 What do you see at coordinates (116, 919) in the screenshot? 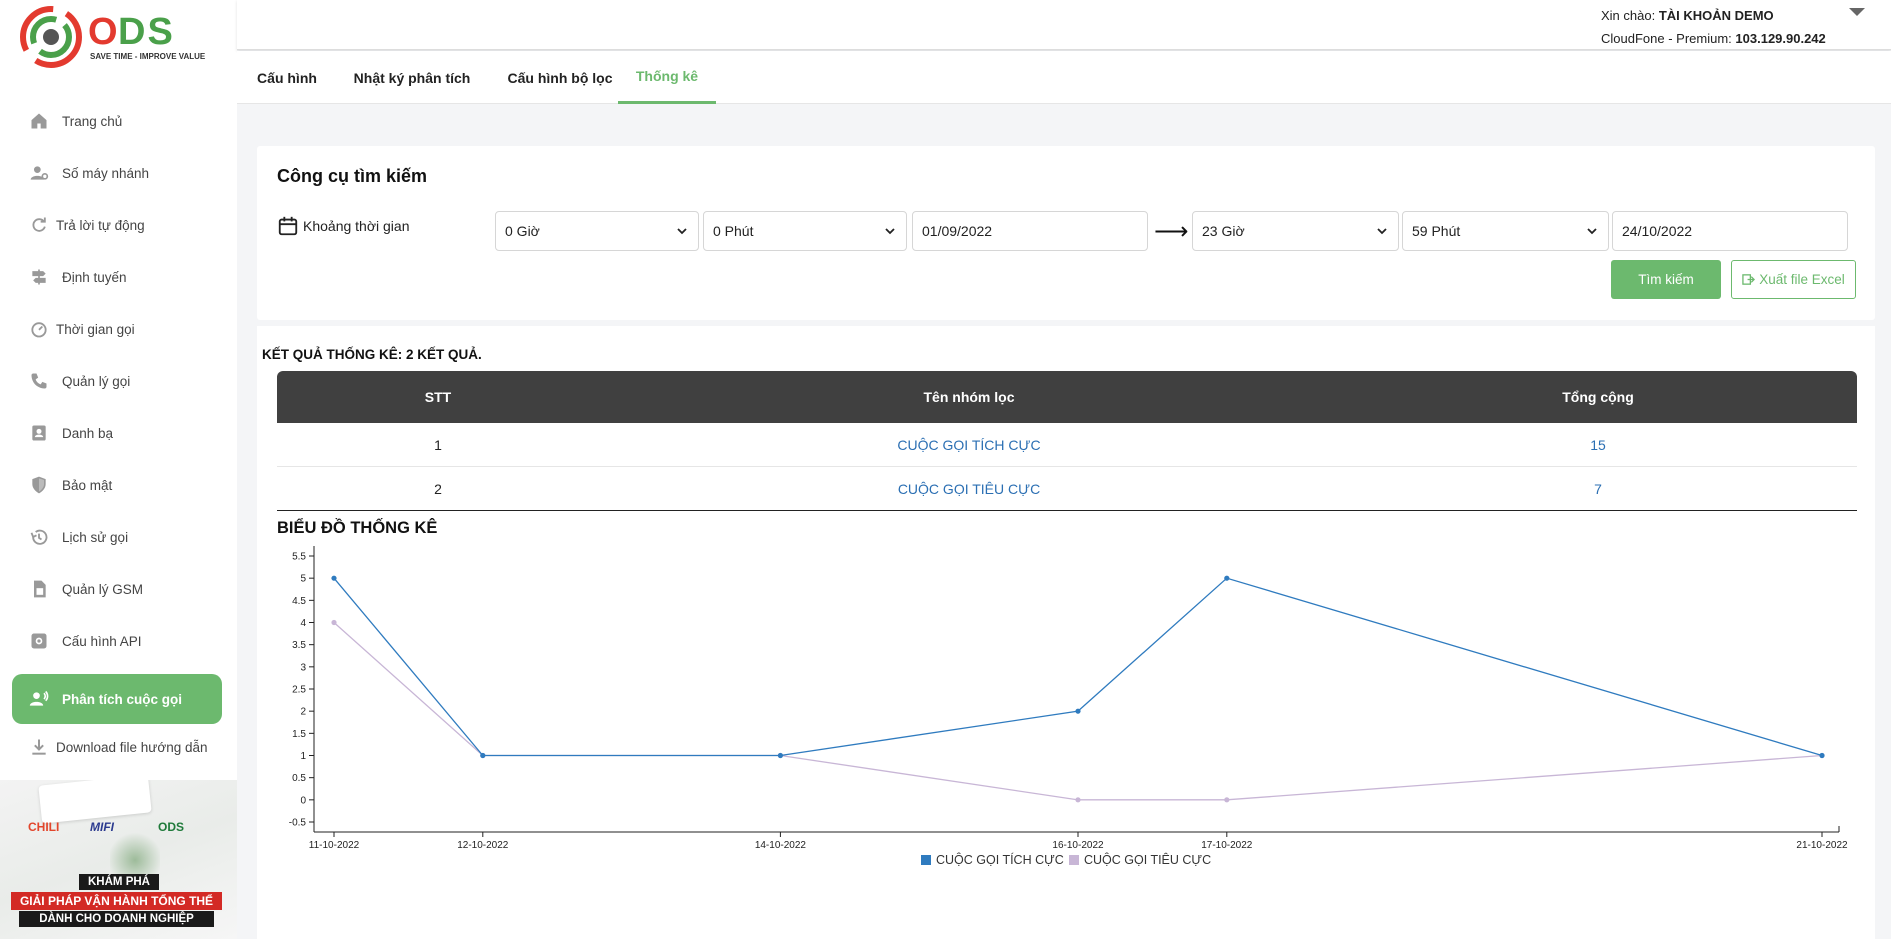
I see `promo-line-3: DÀNH CHO DOANH NGHIỆP` at bounding box center [116, 919].